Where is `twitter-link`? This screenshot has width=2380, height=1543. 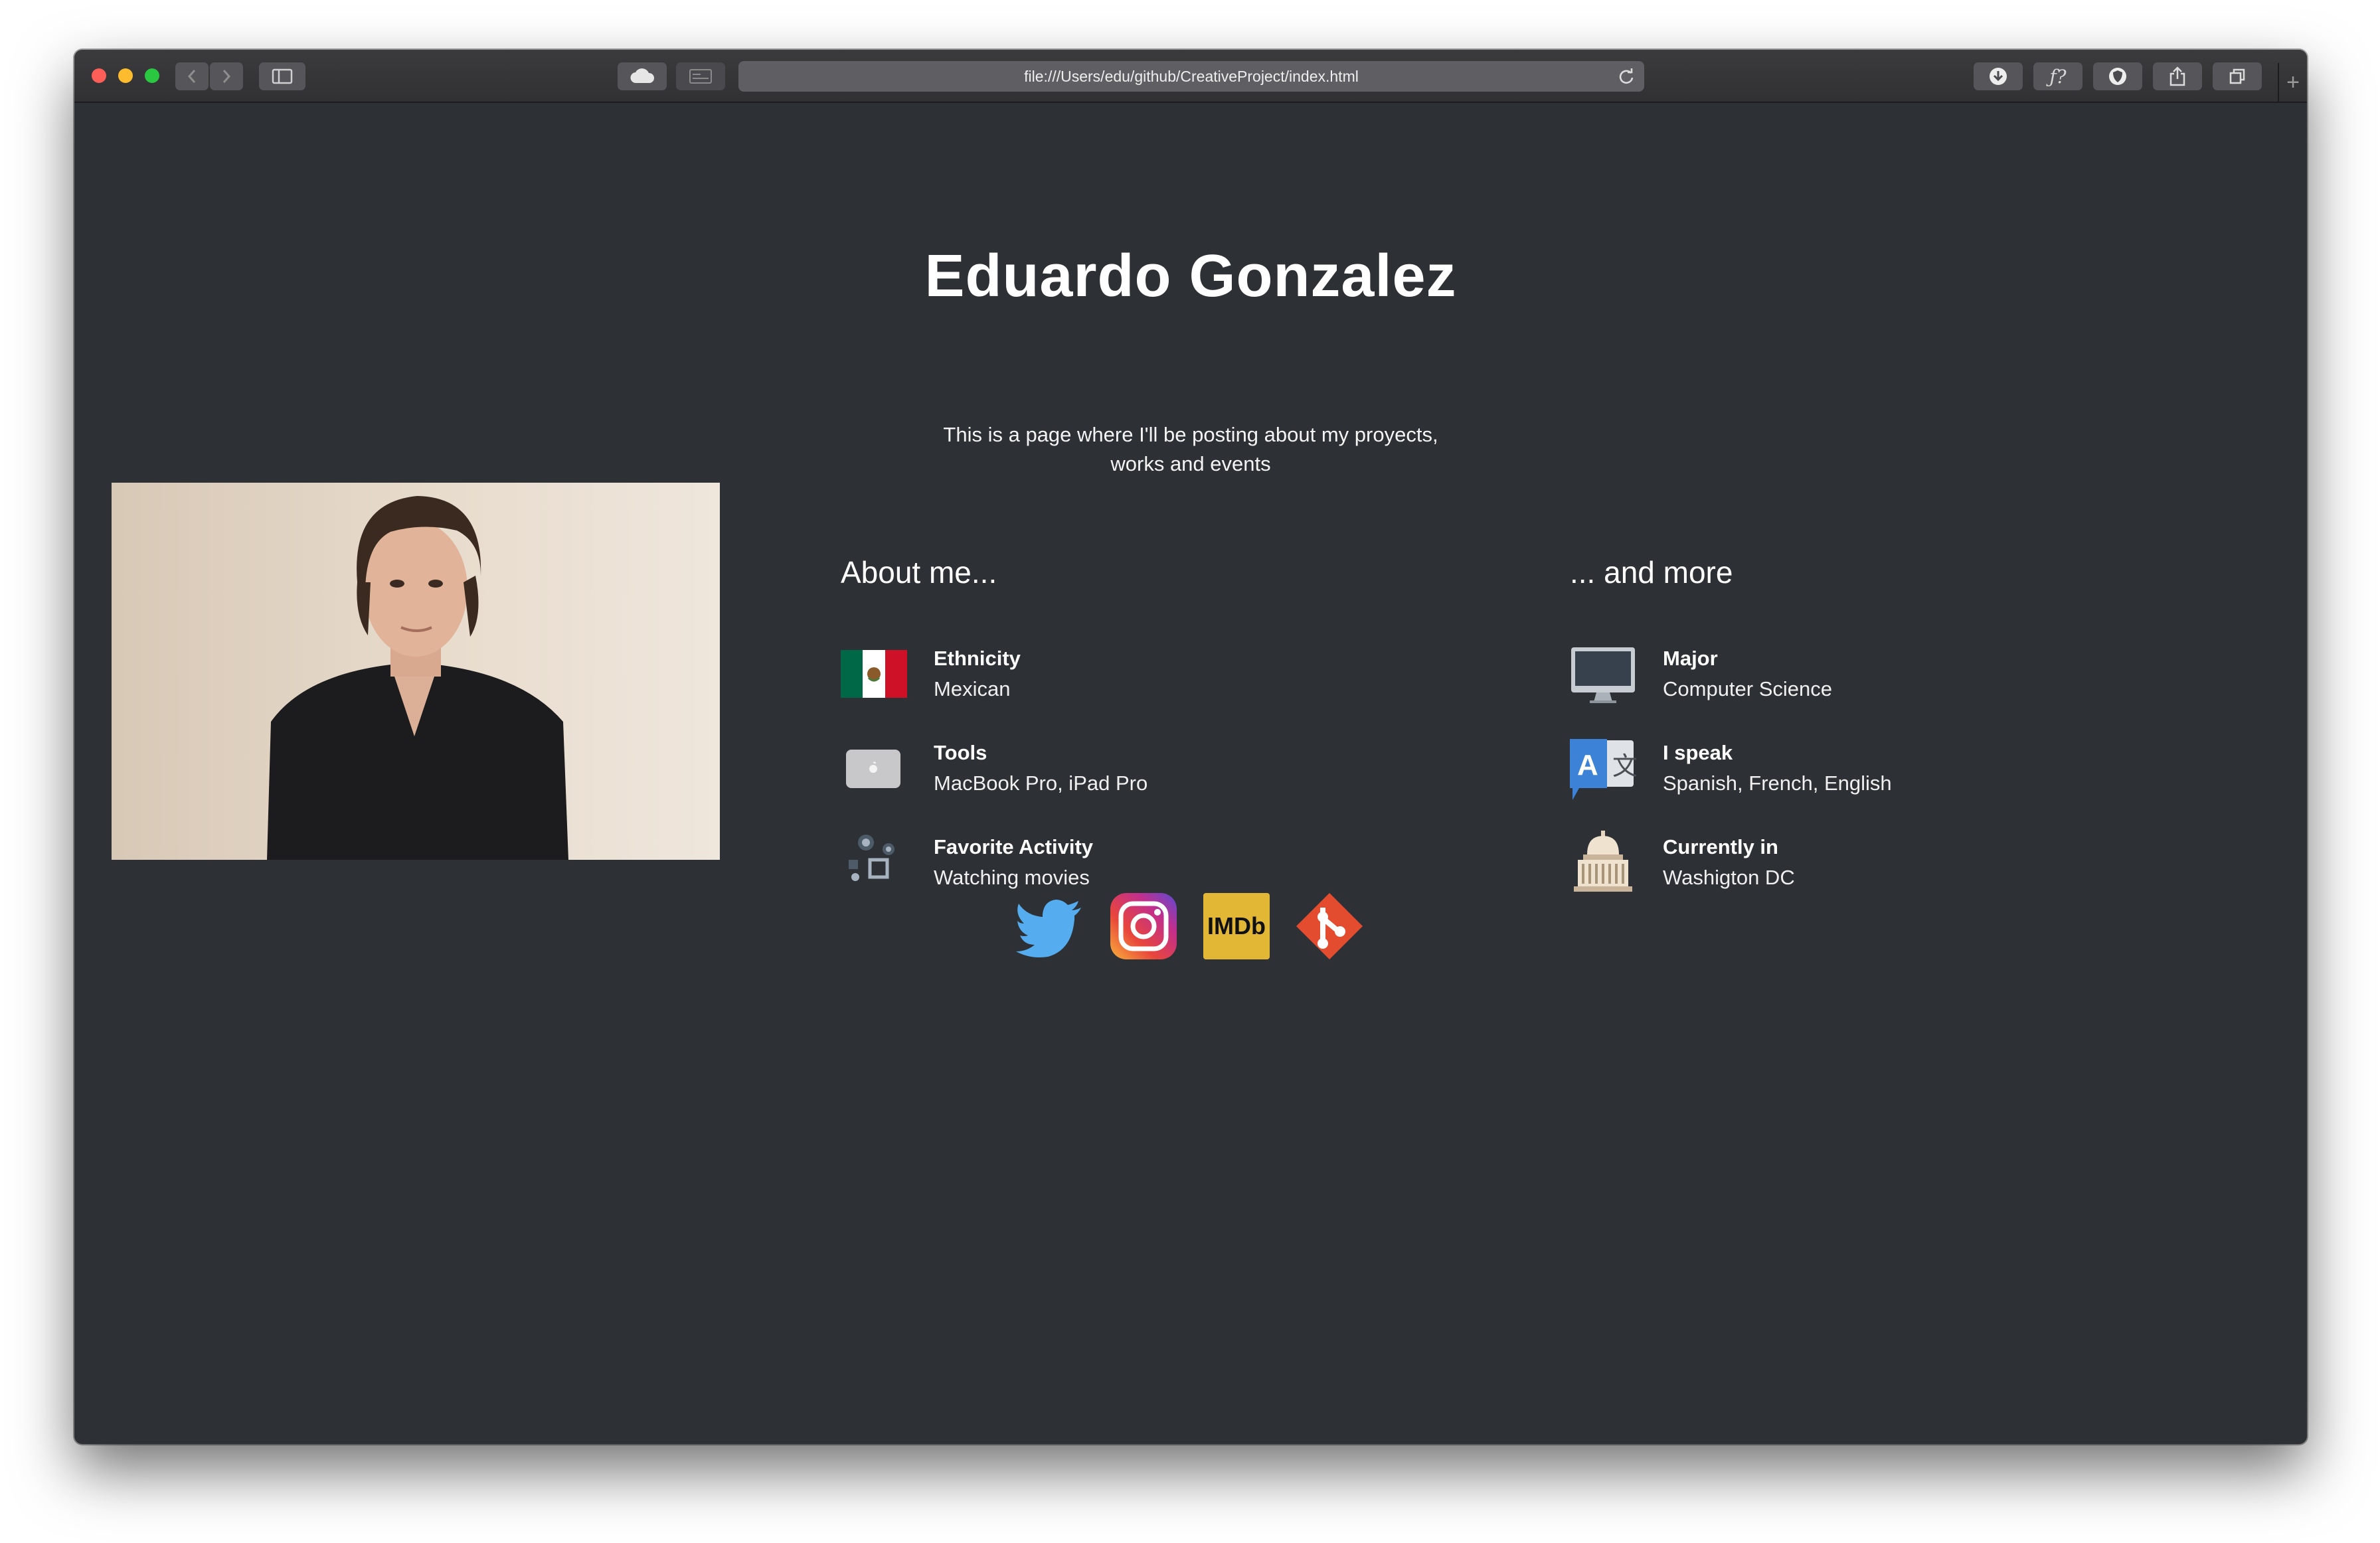 twitter-link is located at coordinates (1050, 926).